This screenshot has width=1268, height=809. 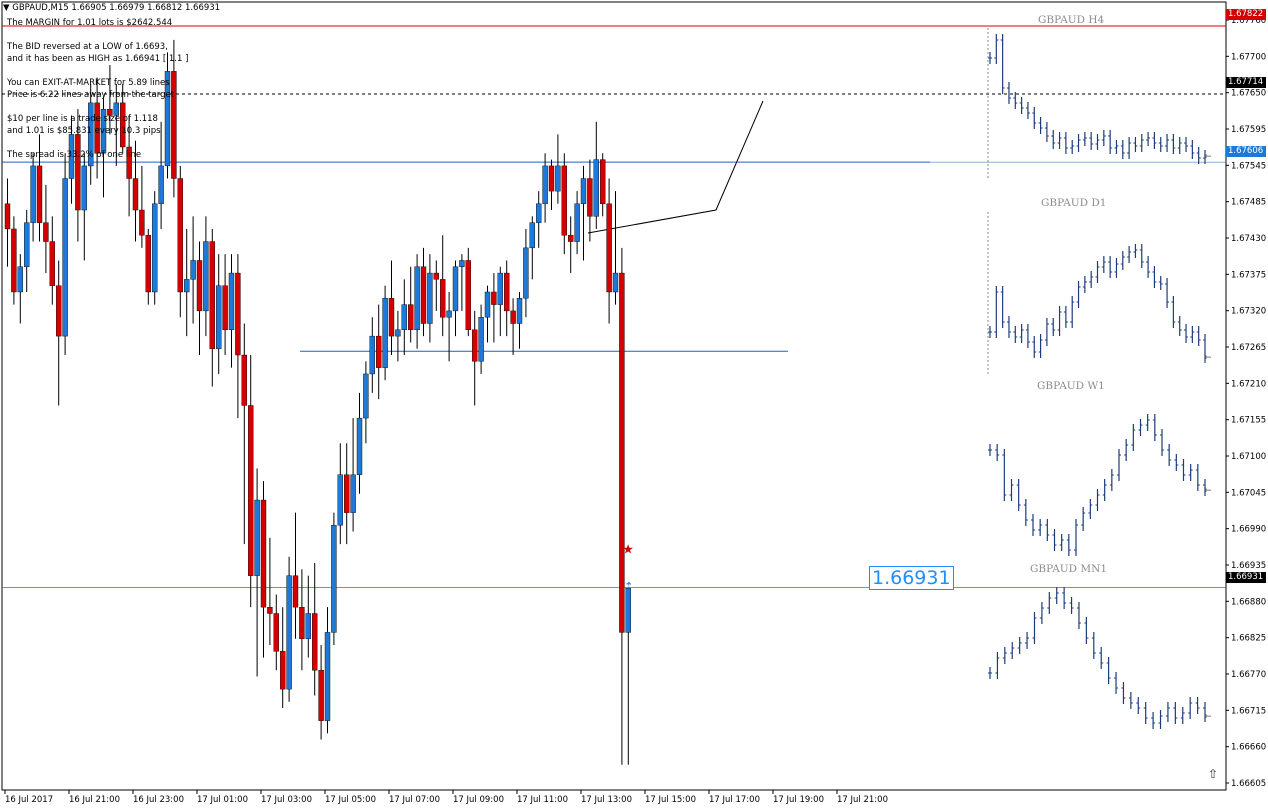 What do you see at coordinates (286, 800) in the screenshot?
I see `x-tick-label-4: 17 Jul 03:00` at bounding box center [286, 800].